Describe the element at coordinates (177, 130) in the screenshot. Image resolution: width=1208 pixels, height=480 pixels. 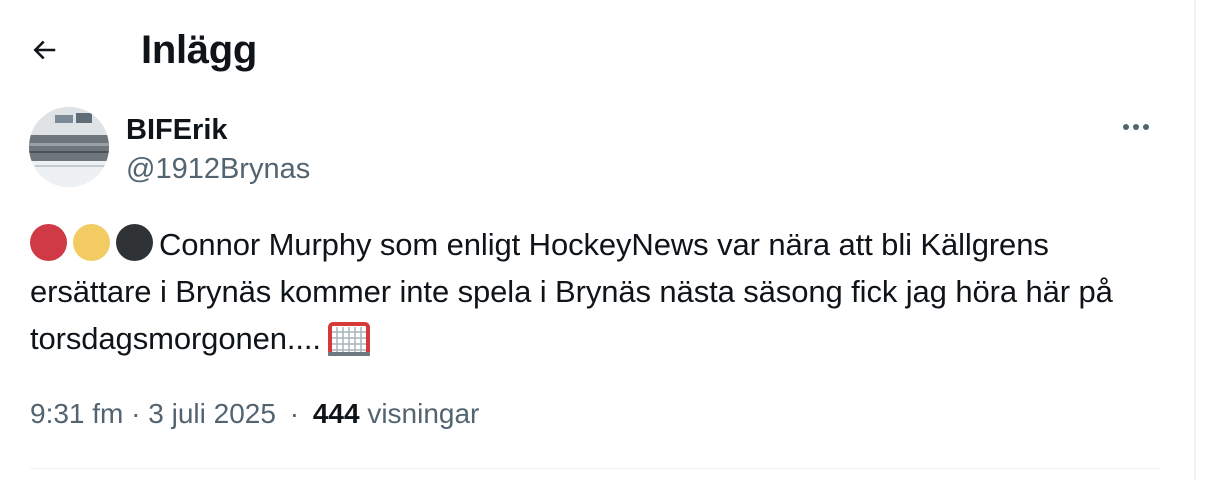
I see `author-display-name: BIFErik` at that location.